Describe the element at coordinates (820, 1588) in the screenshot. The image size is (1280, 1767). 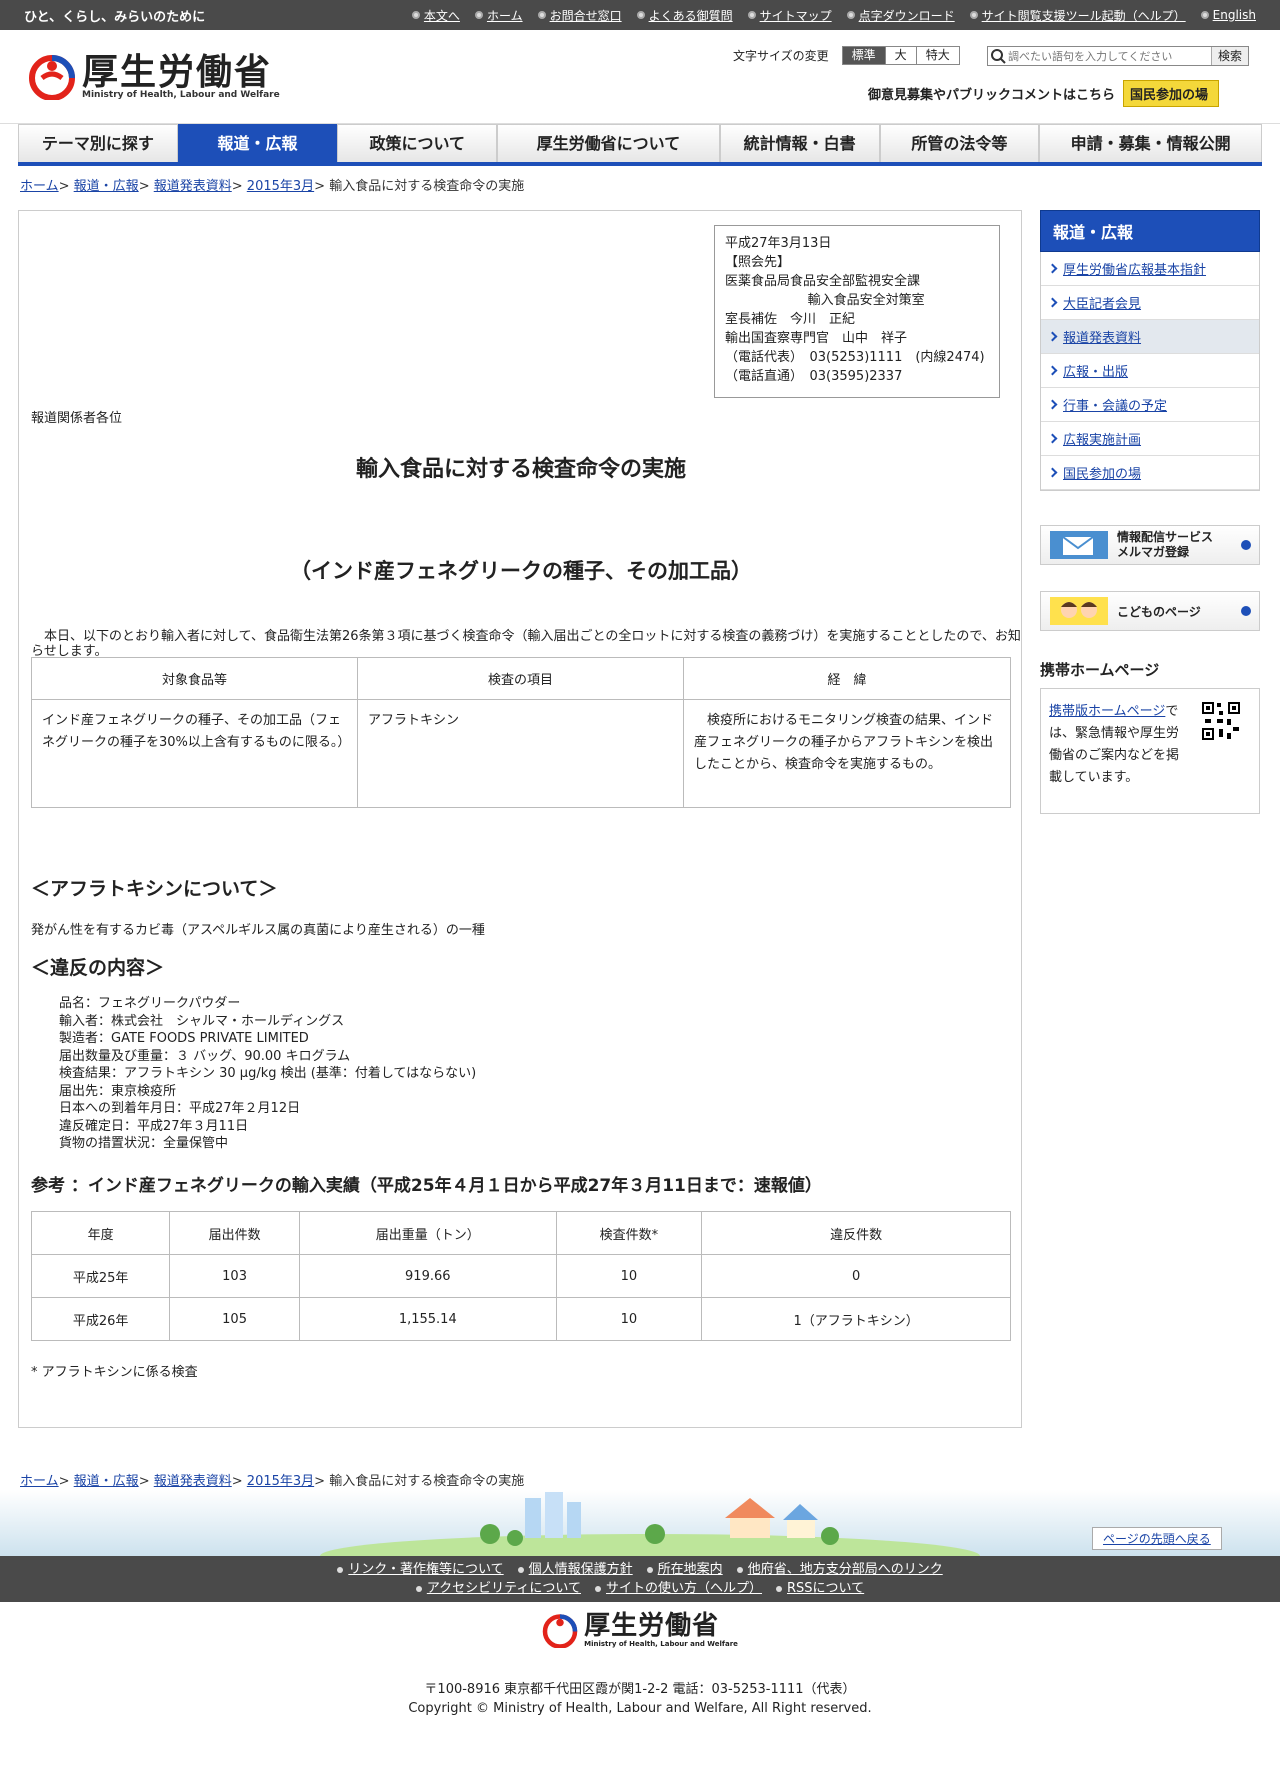
I see `footer-link-rss: RSSについて` at that location.